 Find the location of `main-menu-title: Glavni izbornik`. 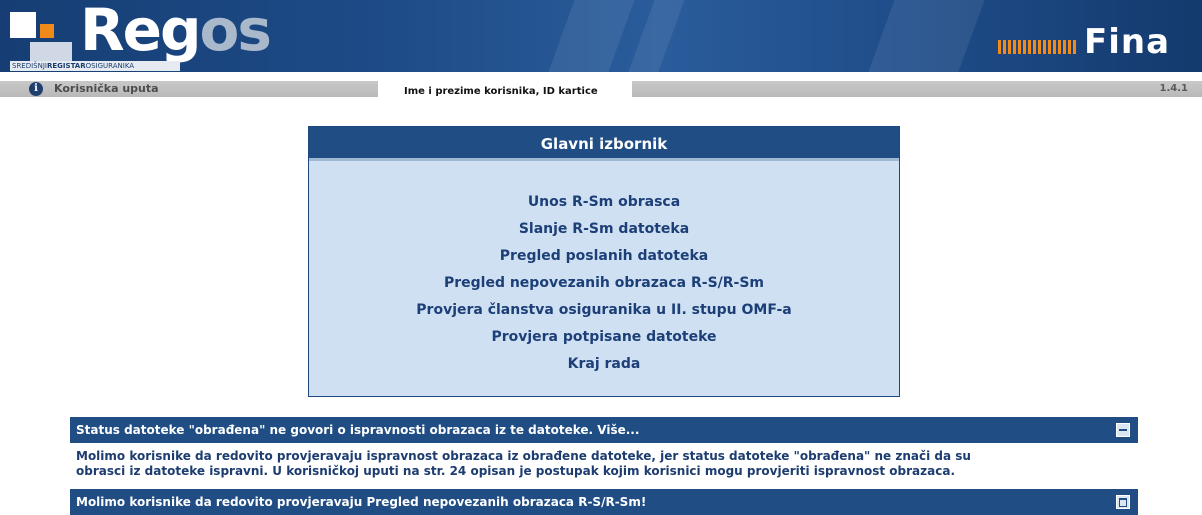

main-menu-title: Glavni izbornik is located at coordinates (604, 144).